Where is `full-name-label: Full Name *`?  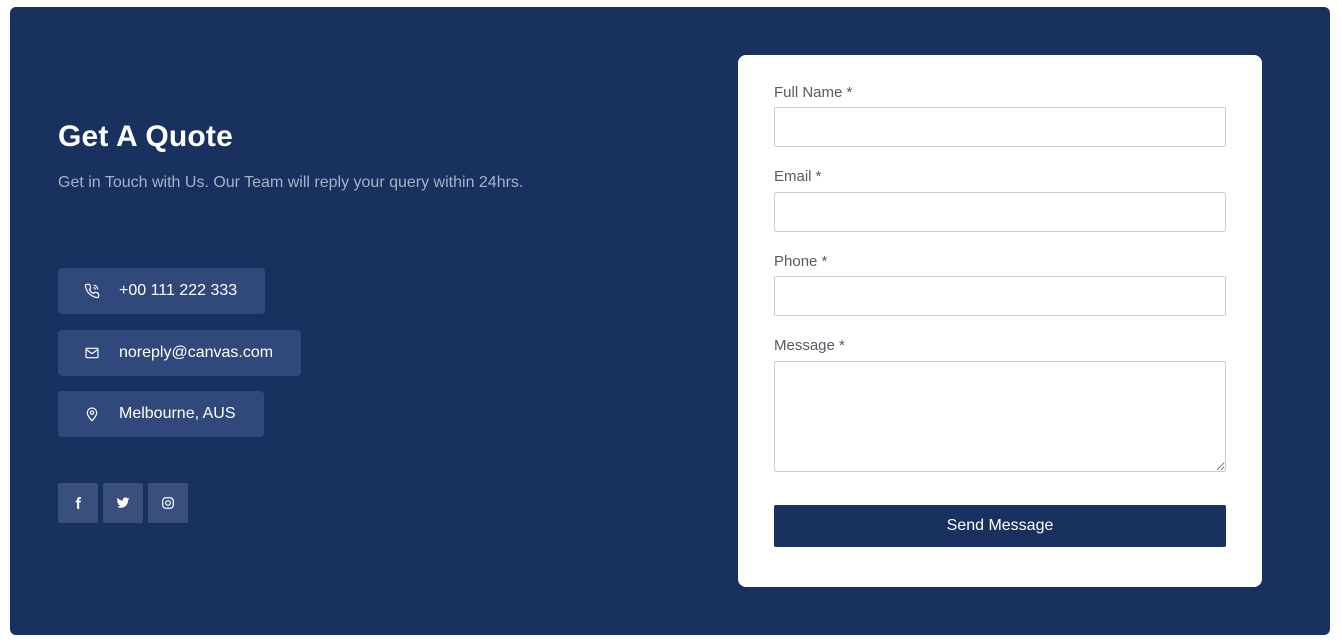
full-name-label: Full Name * is located at coordinates (813, 92).